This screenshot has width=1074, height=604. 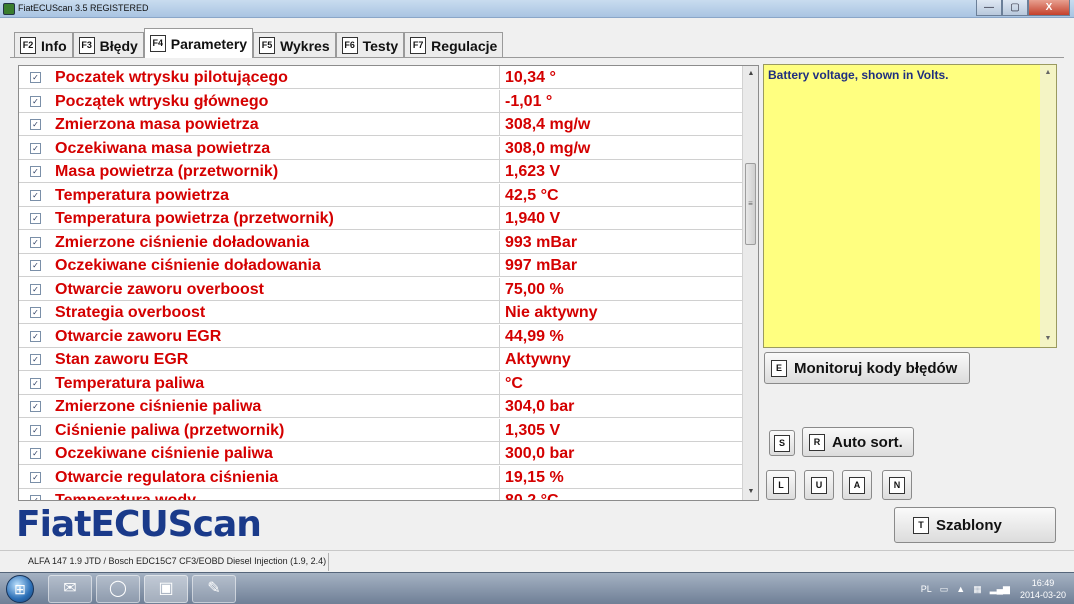 I want to click on tab-f7: F7 Regulacje, so click(x=454, y=45).